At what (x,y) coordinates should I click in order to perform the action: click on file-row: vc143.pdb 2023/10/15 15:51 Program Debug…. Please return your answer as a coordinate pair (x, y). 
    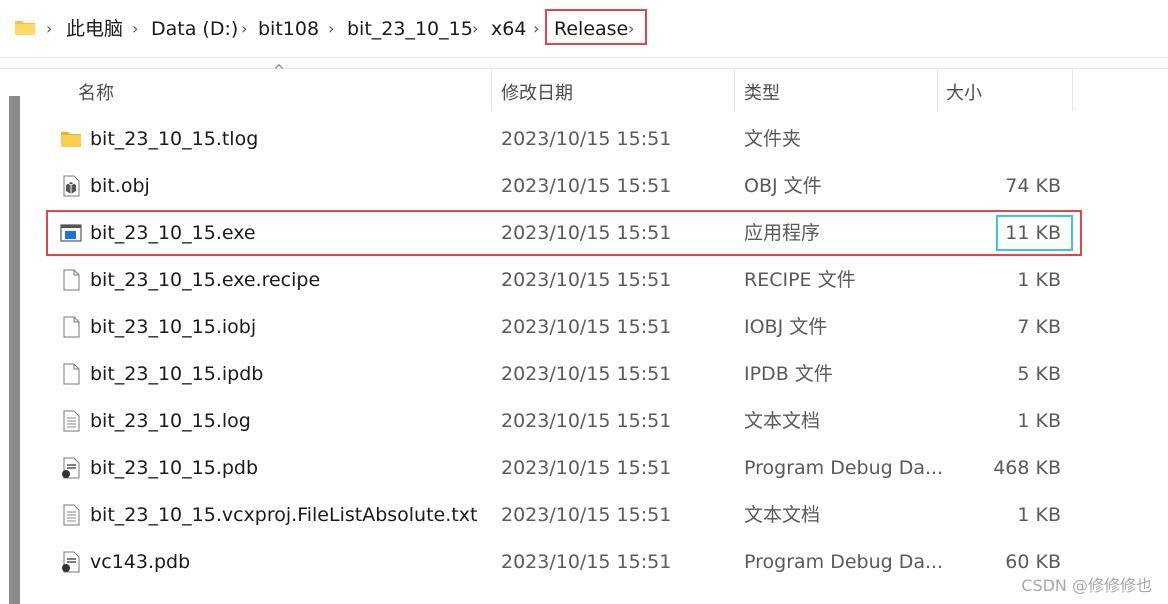
    Looking at the image, I should click on (565, 562).